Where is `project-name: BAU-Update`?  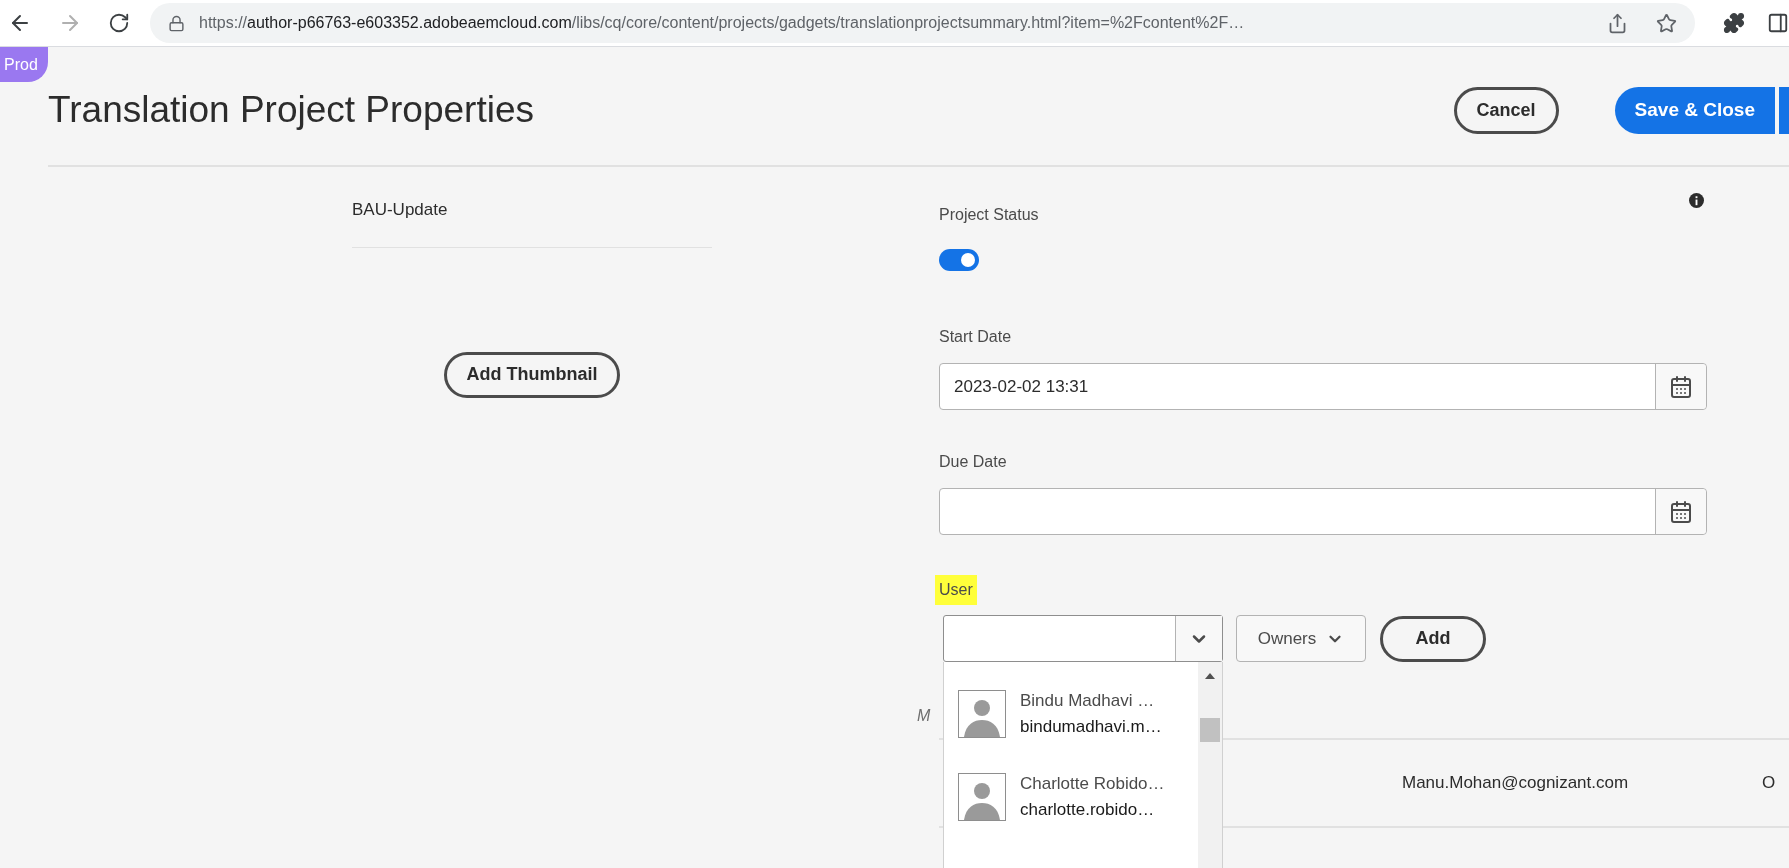 project-name: BAU-Update is located at coordinates (532, 222).